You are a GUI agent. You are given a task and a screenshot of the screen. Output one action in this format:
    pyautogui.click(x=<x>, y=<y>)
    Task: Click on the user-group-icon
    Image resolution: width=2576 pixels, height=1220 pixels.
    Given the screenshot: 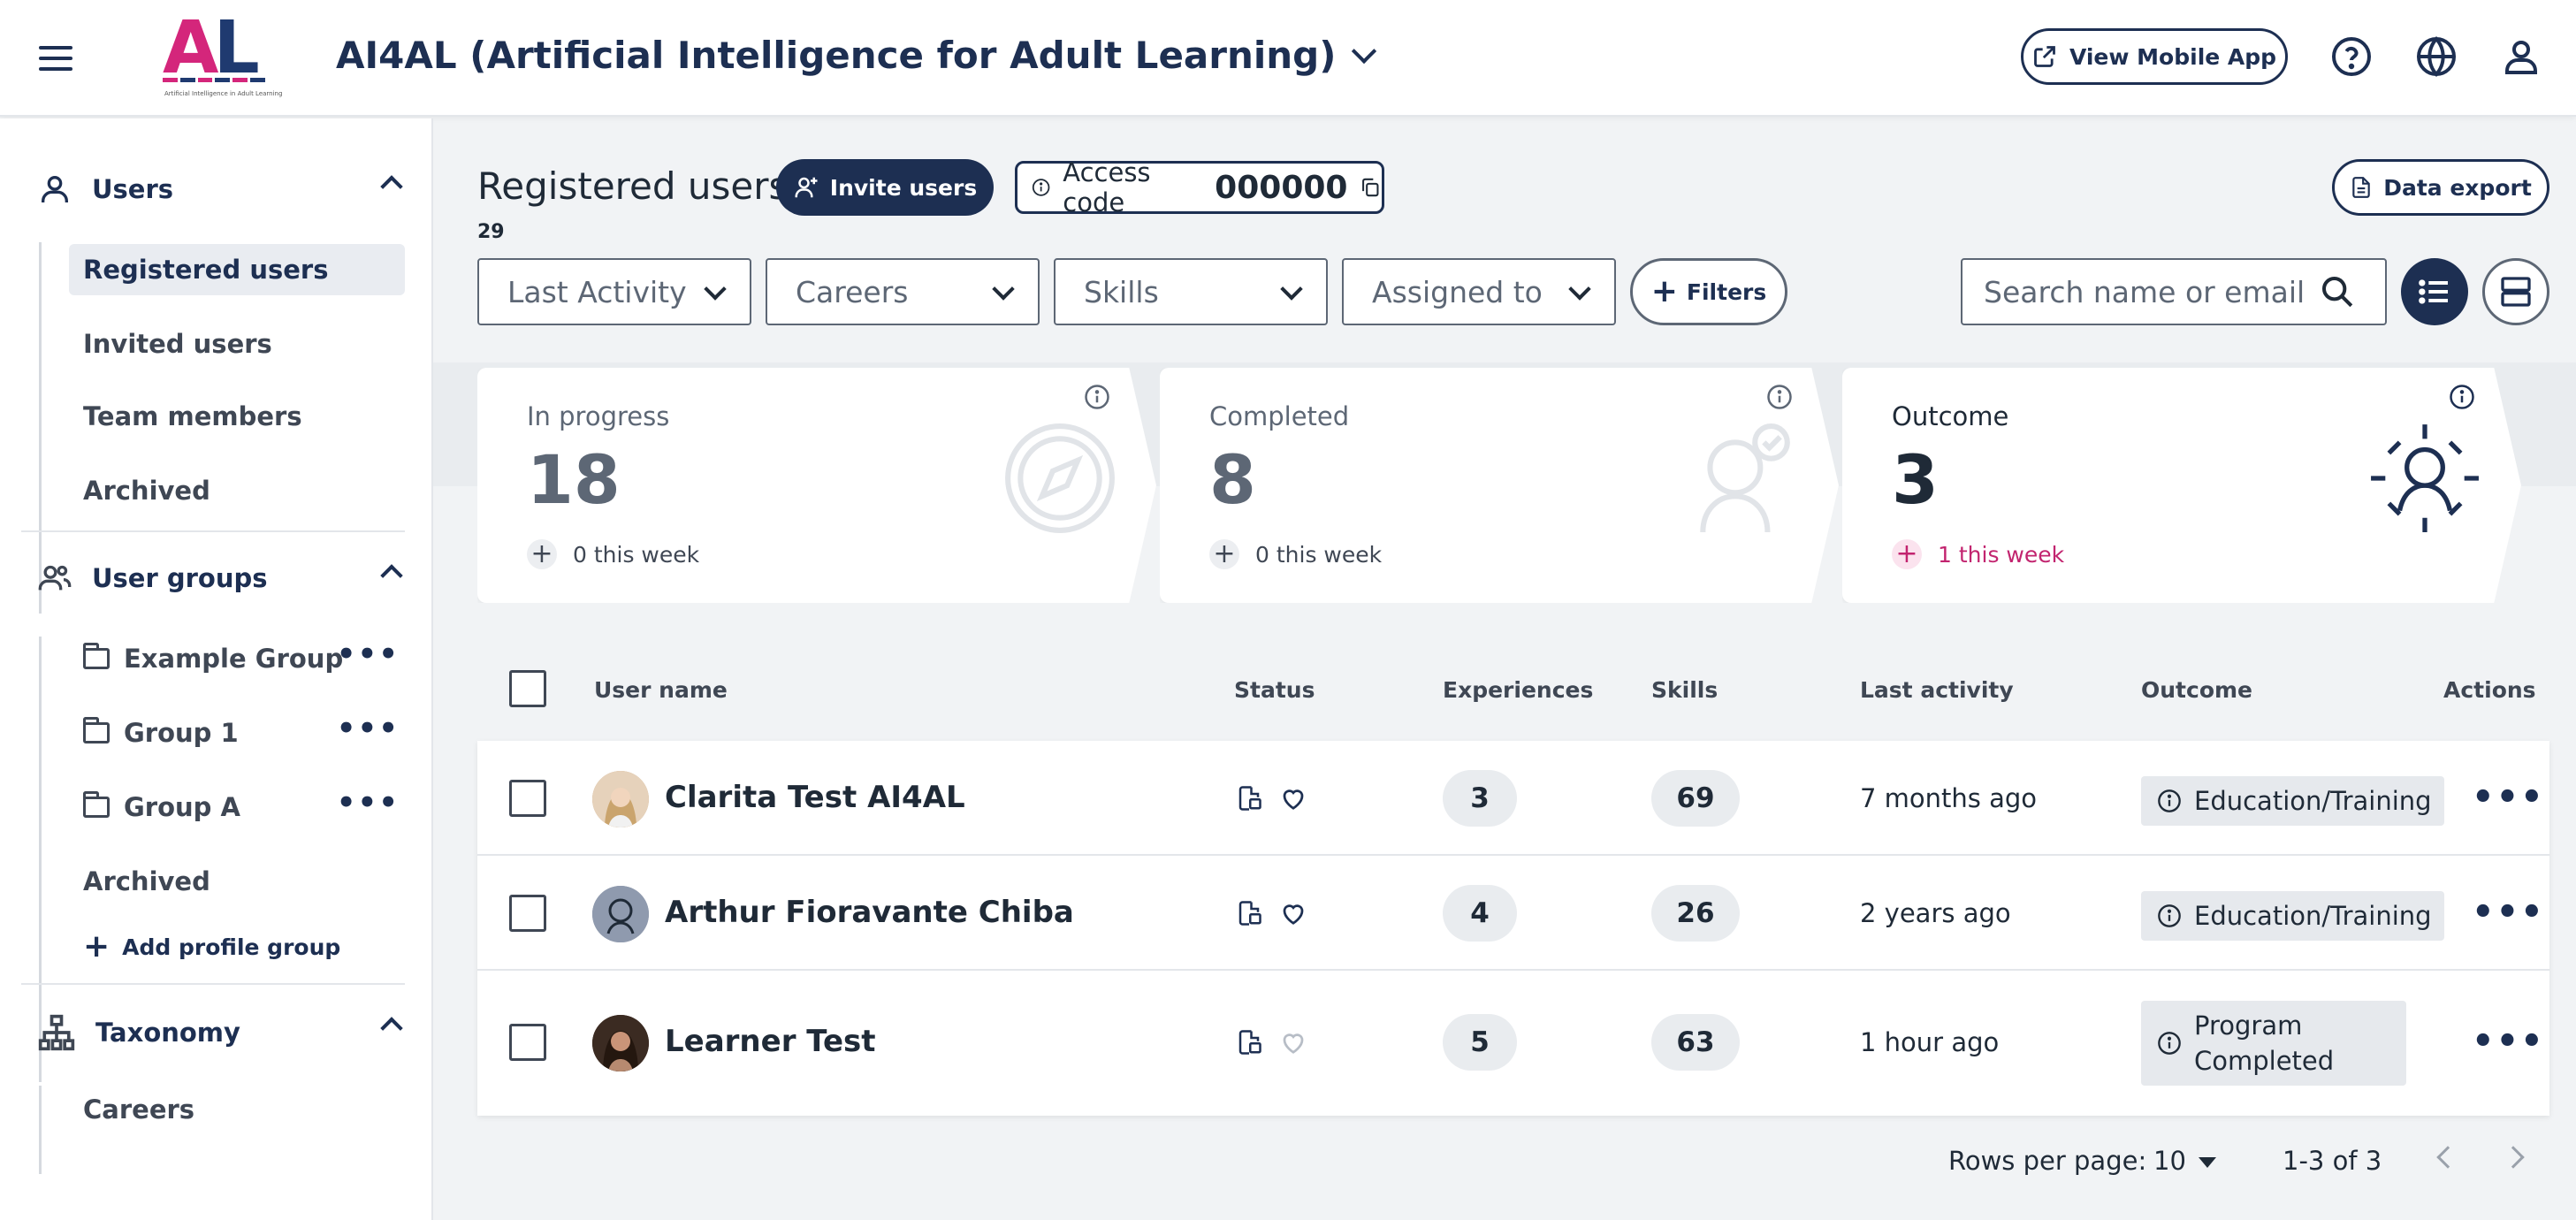 What is the action you would take?
    pyautogui.click(x=55, y=578)
    